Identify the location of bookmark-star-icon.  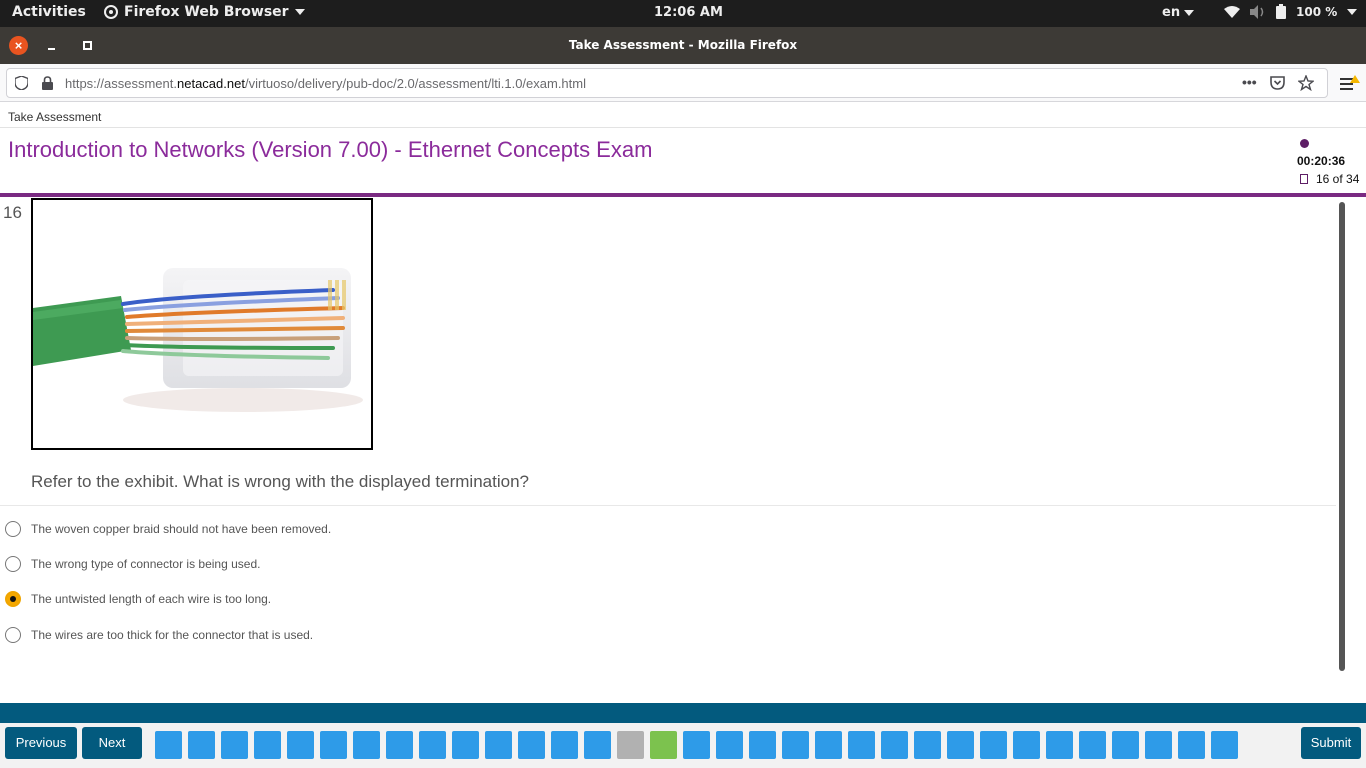
(1306, 83).